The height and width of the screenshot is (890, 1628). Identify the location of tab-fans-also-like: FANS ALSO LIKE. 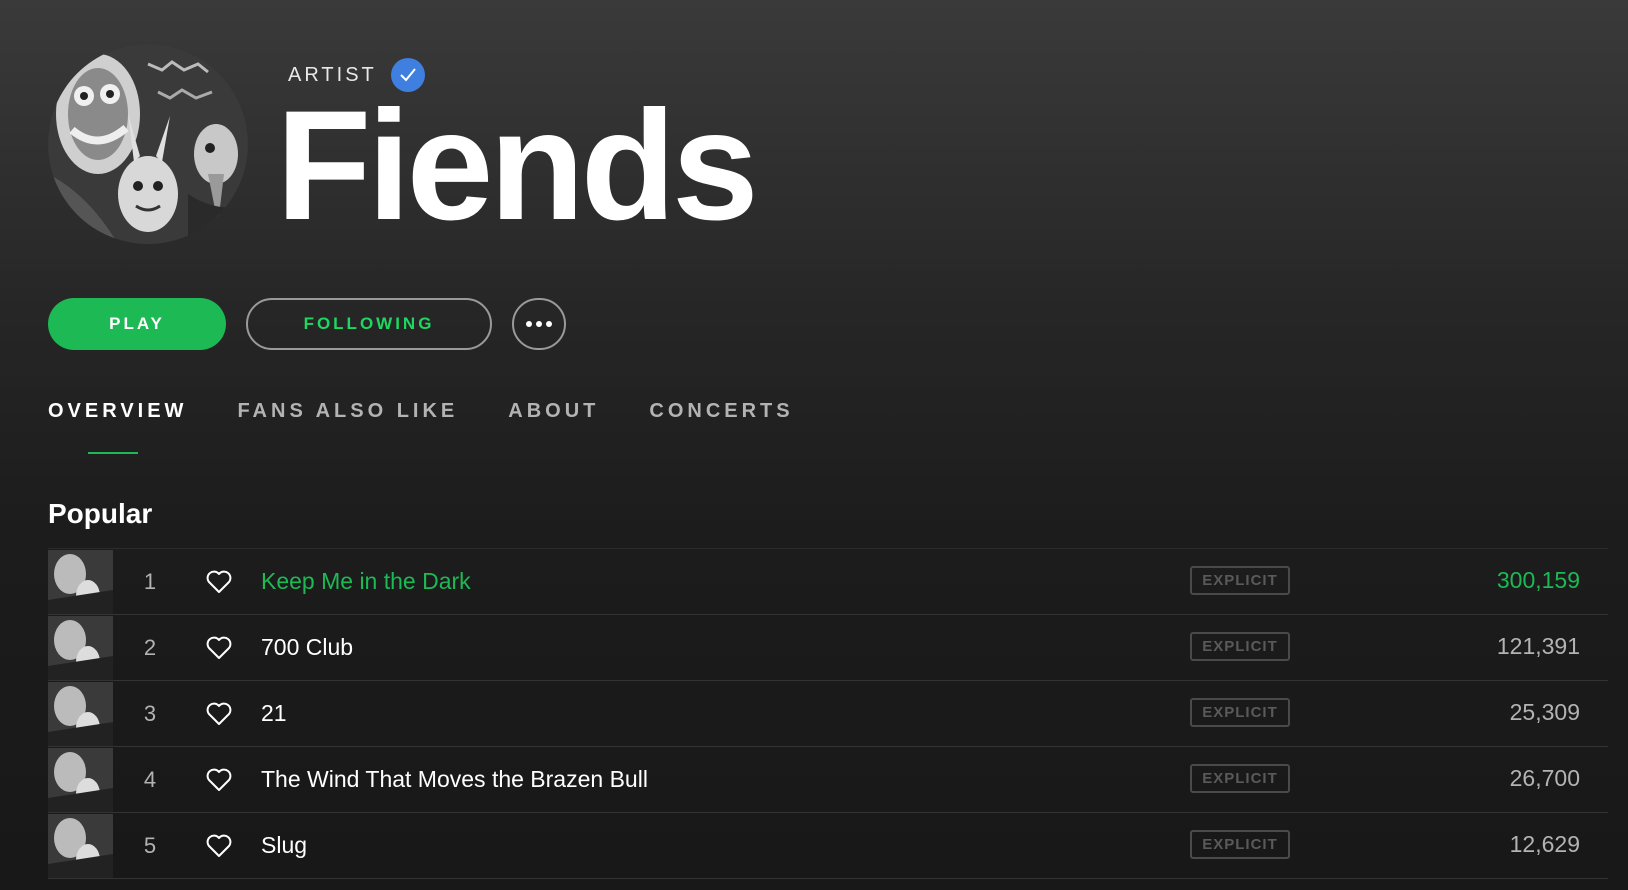
(347, 411).